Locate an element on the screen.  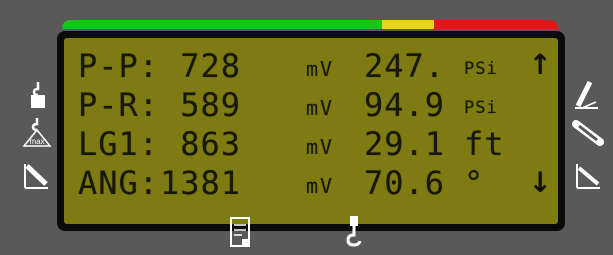
row-value: 29.1 is located at coordinates (405, 144).